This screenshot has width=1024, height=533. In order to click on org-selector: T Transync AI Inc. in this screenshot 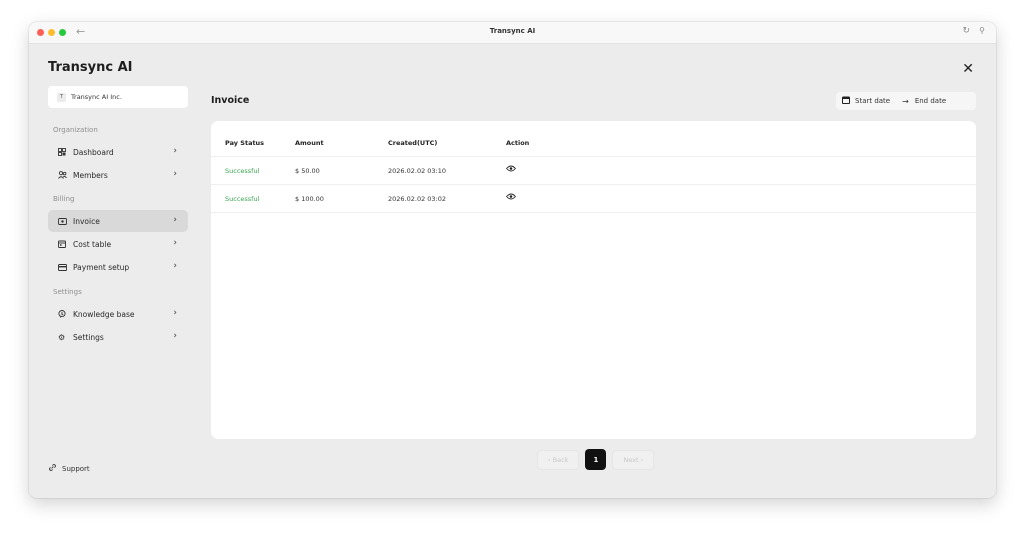, I will do `click(118, 97)`.